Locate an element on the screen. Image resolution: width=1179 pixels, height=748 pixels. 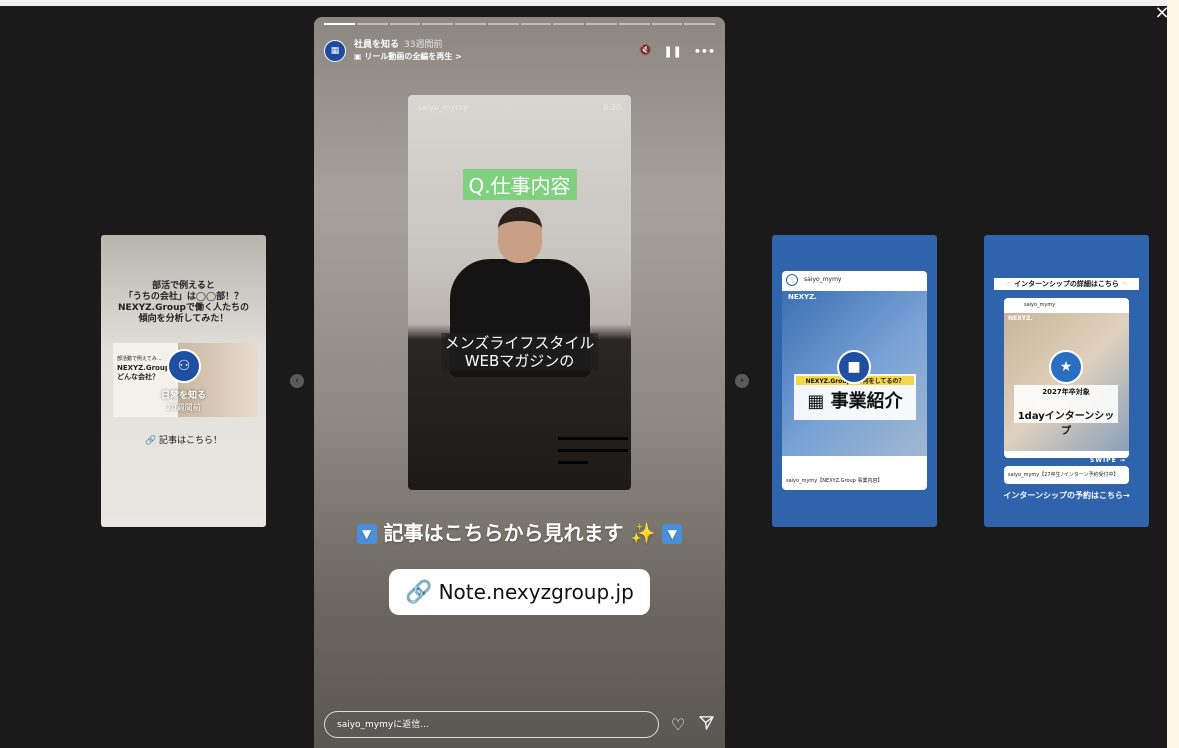
prev-story-link: 🔗 記事はこちら！ is located at coordinates (183, 439).